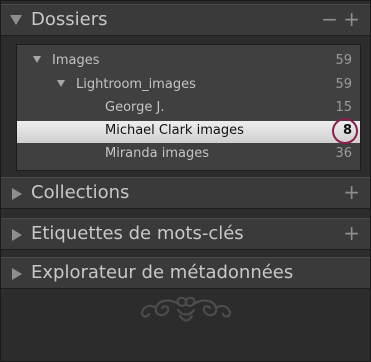  I want to click on folder-name: Miranda images, so click(157, 153).